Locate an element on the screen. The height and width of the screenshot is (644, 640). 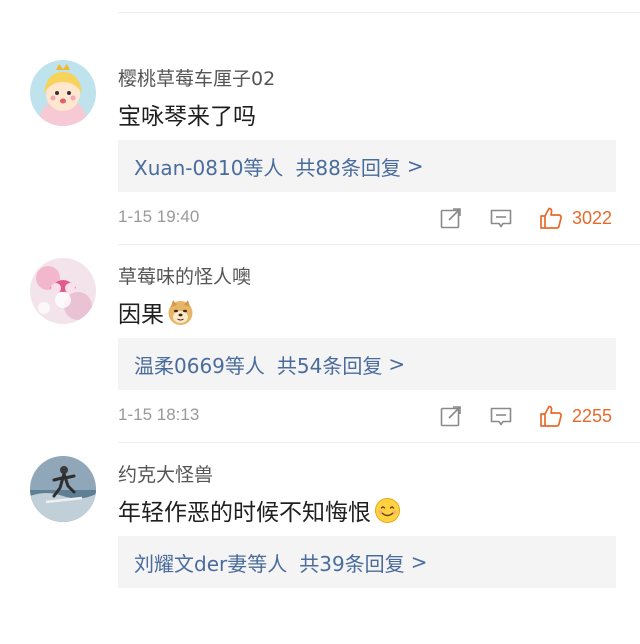
comment-text-body: 年轻作恶的时候不知悔恨 is located at coordinates (244, 513).